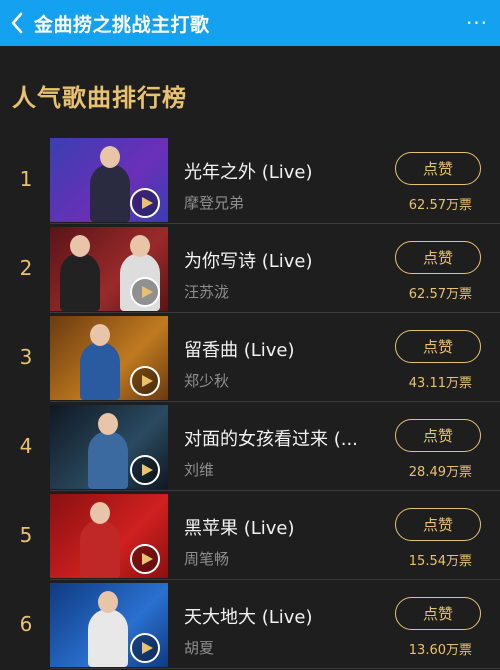  I want to click on list-item: 6 天大地大 (Live) 胡夏 点赞 13.60万票, so click(250, 625).